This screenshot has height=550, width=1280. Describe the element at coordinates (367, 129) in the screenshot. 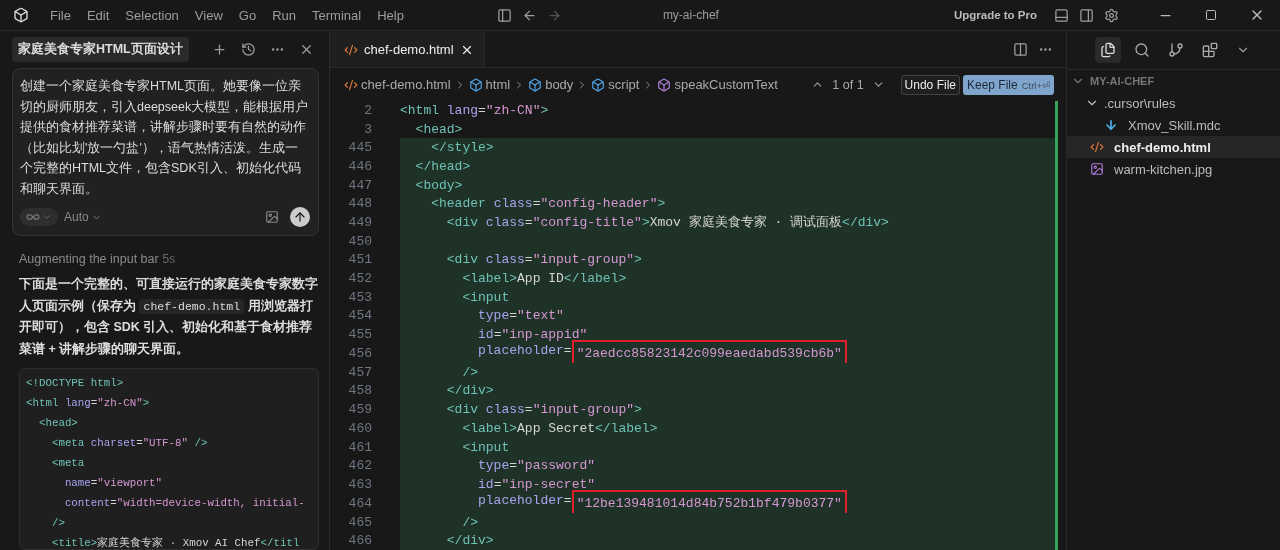

I see `line-number: 3` at that location.